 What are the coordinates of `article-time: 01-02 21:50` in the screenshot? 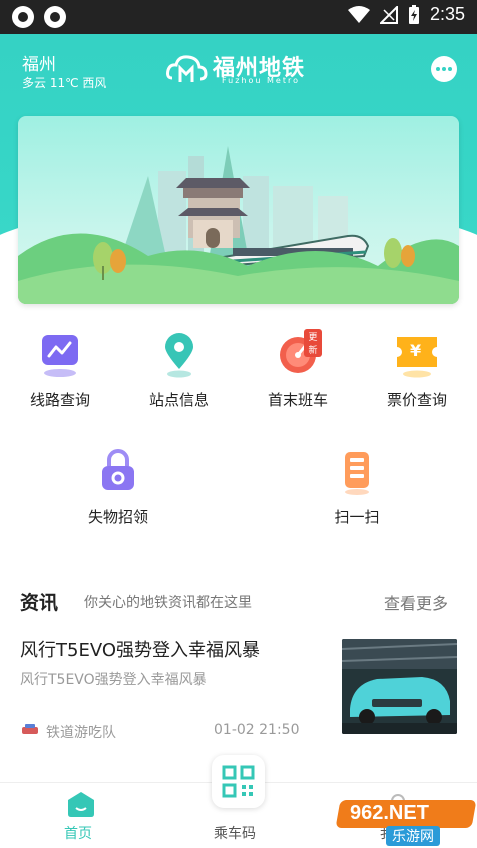 It's located at (257, 730).